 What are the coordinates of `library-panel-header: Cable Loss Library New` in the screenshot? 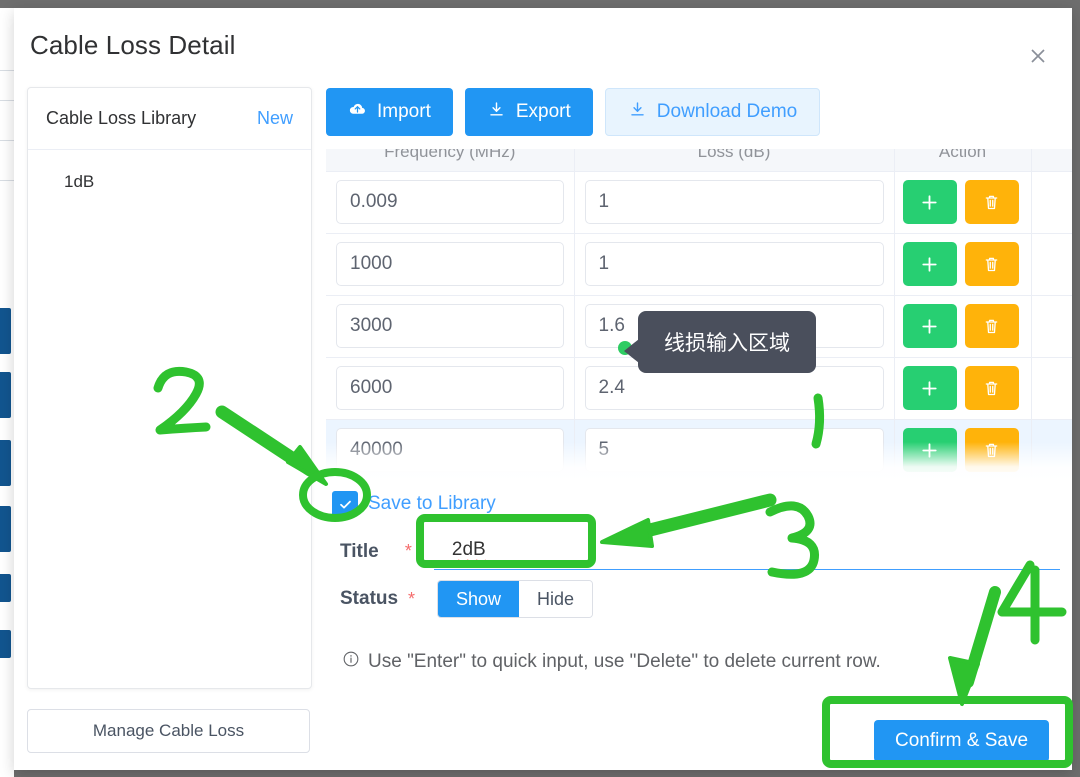 It's located at (169, 119).